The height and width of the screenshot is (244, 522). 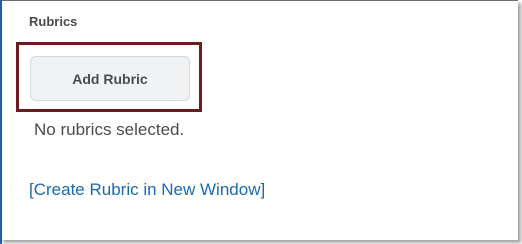 What do you see at coordinates (110, 78) in the screenshot?
I see `add-rubric-button: Add Rubric` at bounding box center [110, 78].